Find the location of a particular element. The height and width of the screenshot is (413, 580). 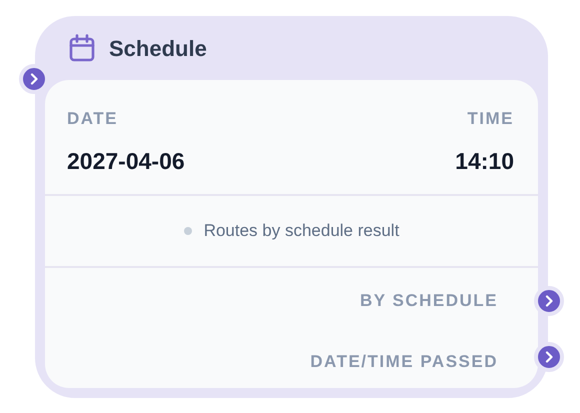

field-value: 14:10 is located at coordinates (484, 161).